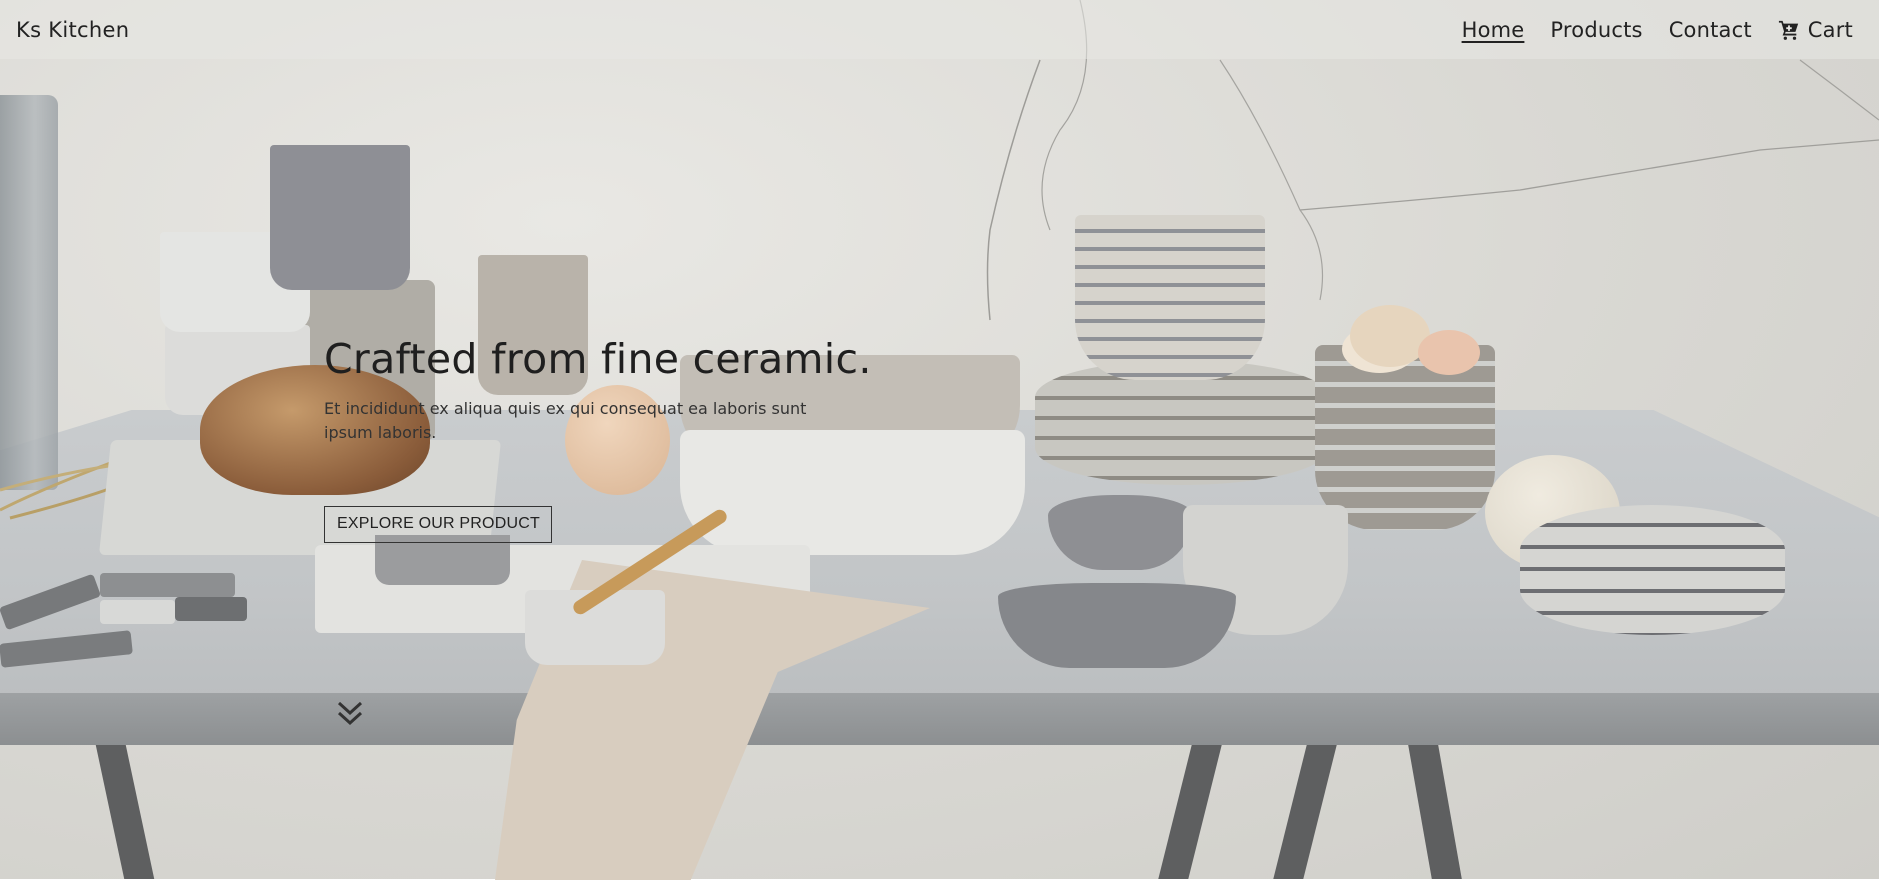 The image size is (1879, 880). What do you see at coordinates (1657, 30) in the screenshot?
I see `nav-links: Home Products Contact Cart` at bounding box center [1657, 30].